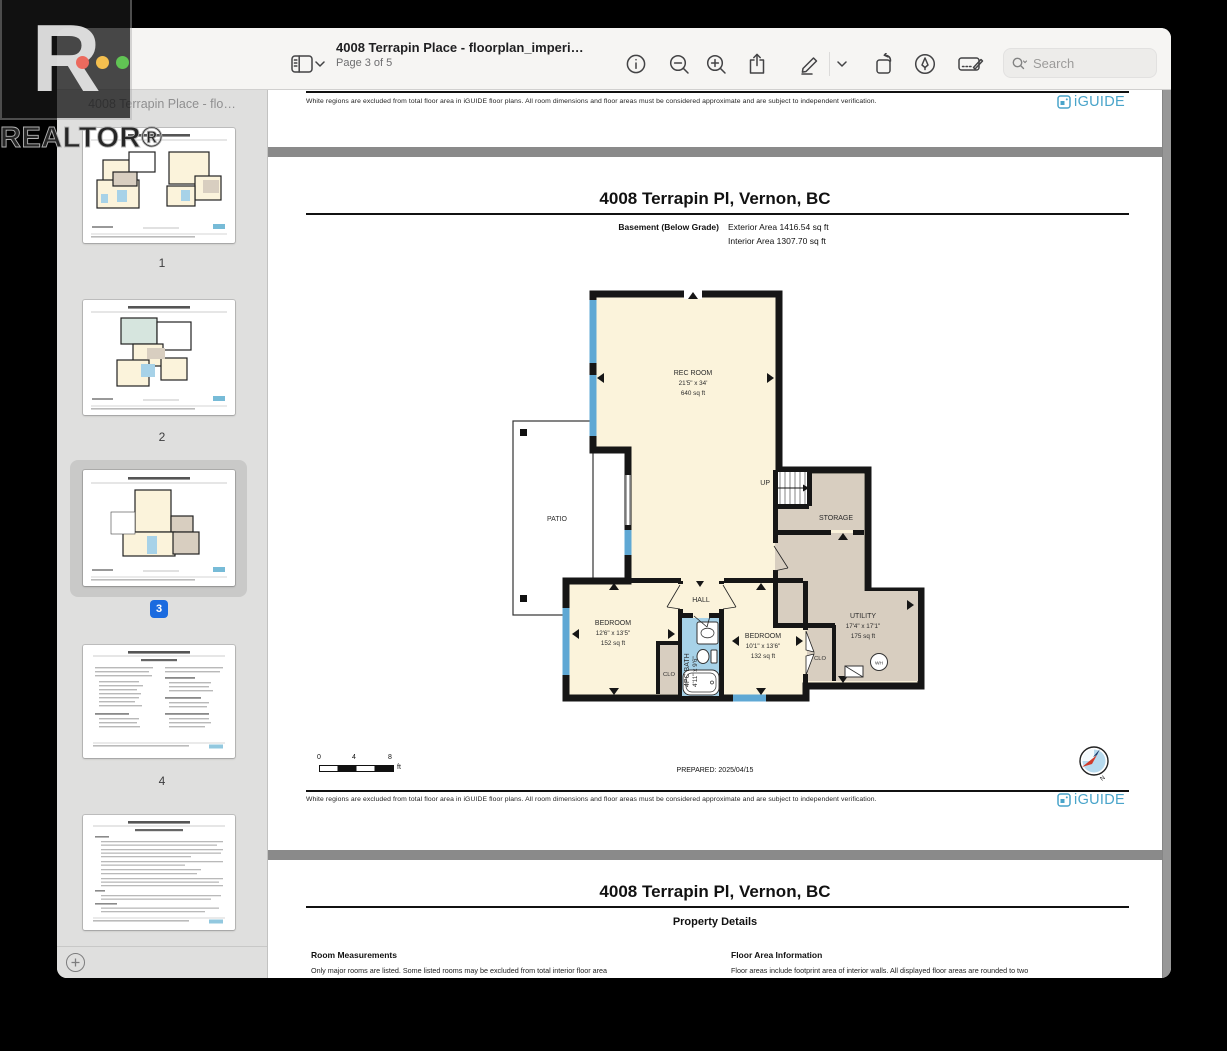 The height and width of the screenshot is (1051, 1227). I want to click on svg-text: 640 sq ft, so click(693, 393).